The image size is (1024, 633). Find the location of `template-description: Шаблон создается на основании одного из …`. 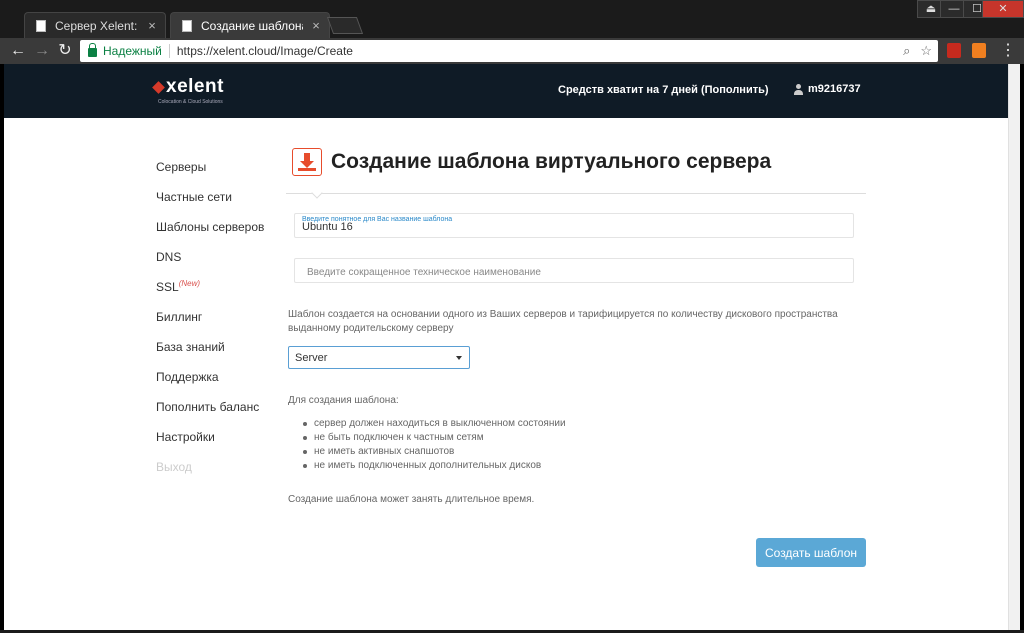

template-description: Шаблон создается на основании одного из … is located at coordinates (563, 321).